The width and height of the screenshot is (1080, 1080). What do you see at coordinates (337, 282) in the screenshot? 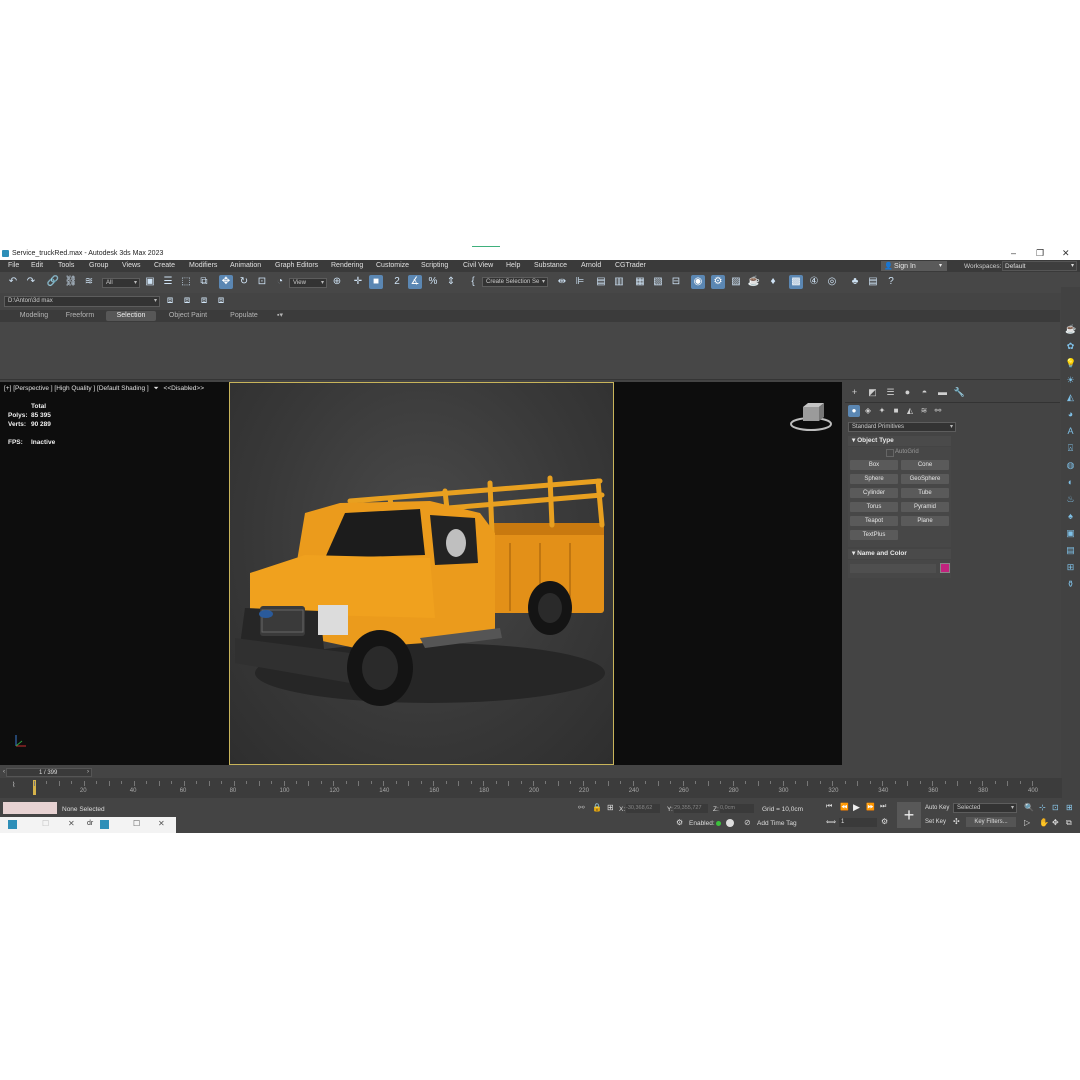
I see `pivot-center-icon: ⊕` at bounding box center [337, 282].